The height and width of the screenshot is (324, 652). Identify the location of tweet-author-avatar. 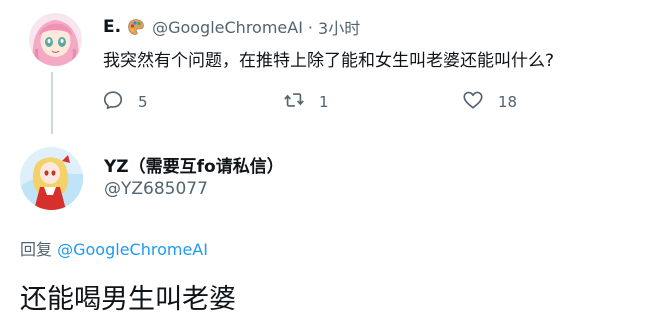
(55, 39).